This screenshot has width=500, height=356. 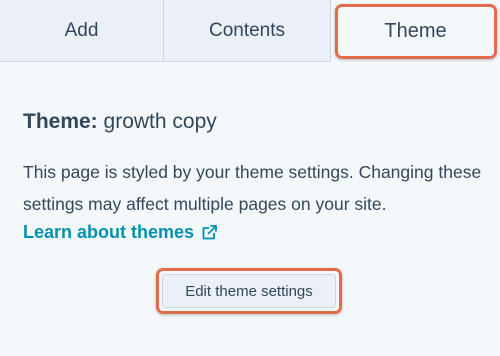 I want to click on tab-contents: Contents, so click(x=247, y=31).